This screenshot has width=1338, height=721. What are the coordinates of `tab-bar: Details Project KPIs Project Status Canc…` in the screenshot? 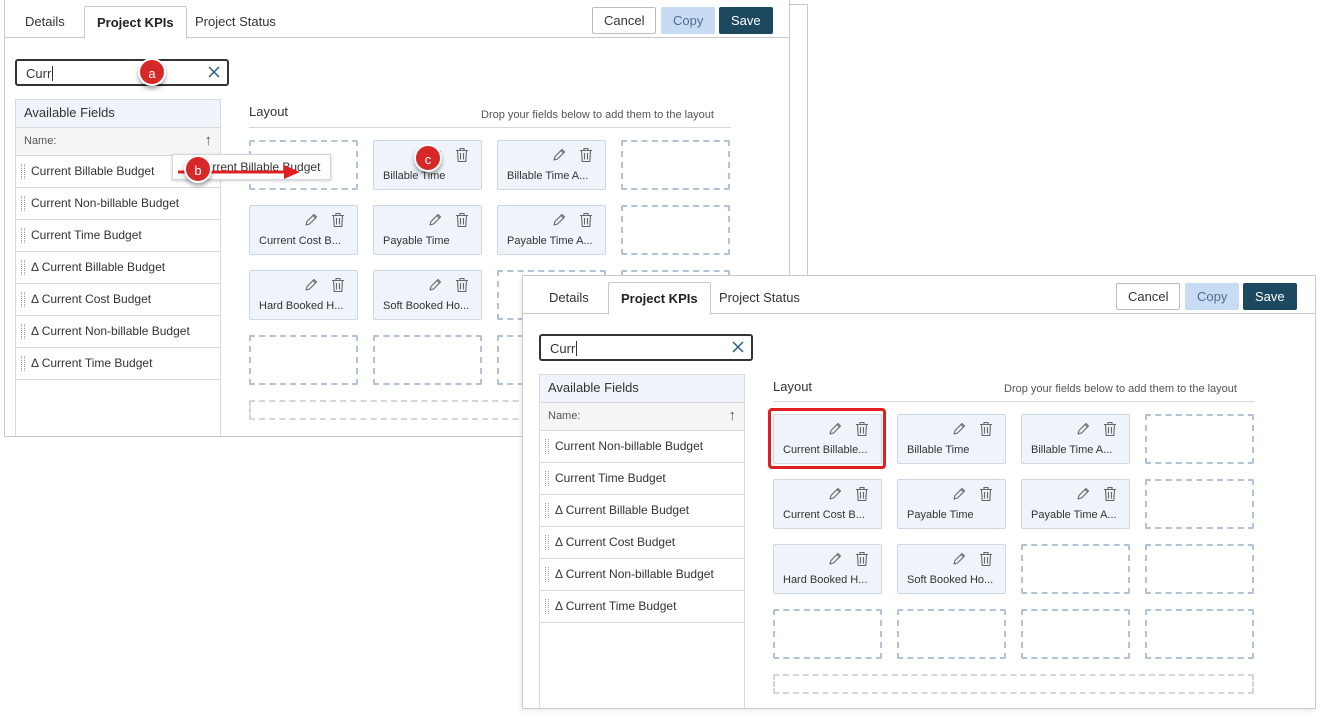 It's located at (397, 19).